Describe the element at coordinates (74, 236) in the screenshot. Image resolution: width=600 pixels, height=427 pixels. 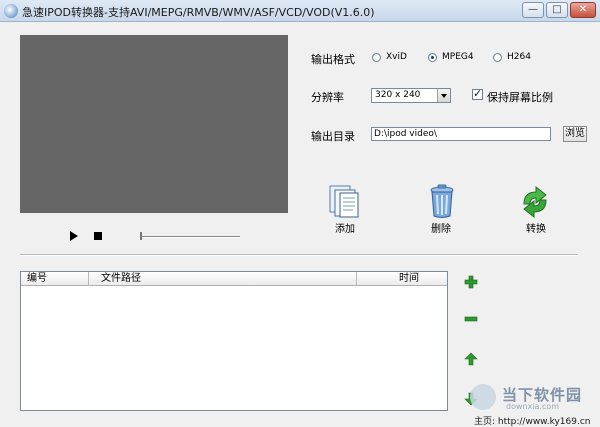
I see `play-icon` at that location.